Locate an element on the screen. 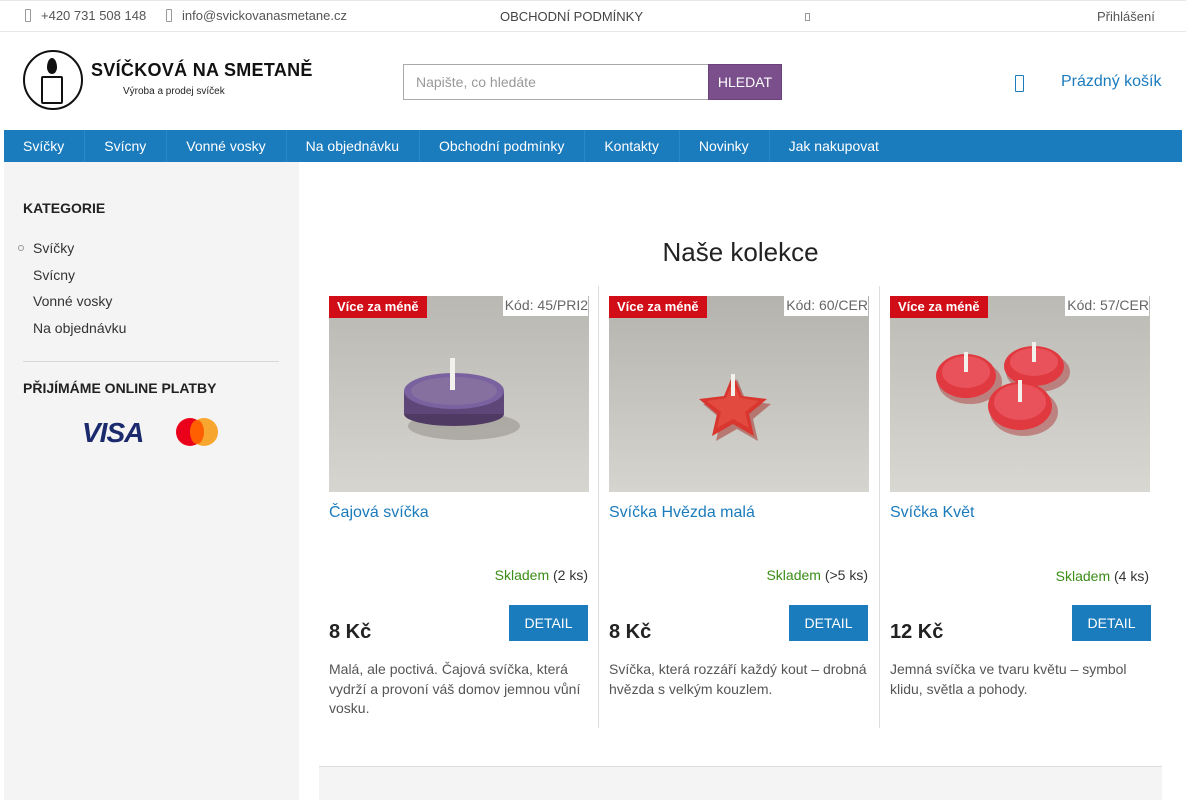 This screenshot has width=1200, height=800. stock-count: (2 ks) is located at coordinates (570, 575).